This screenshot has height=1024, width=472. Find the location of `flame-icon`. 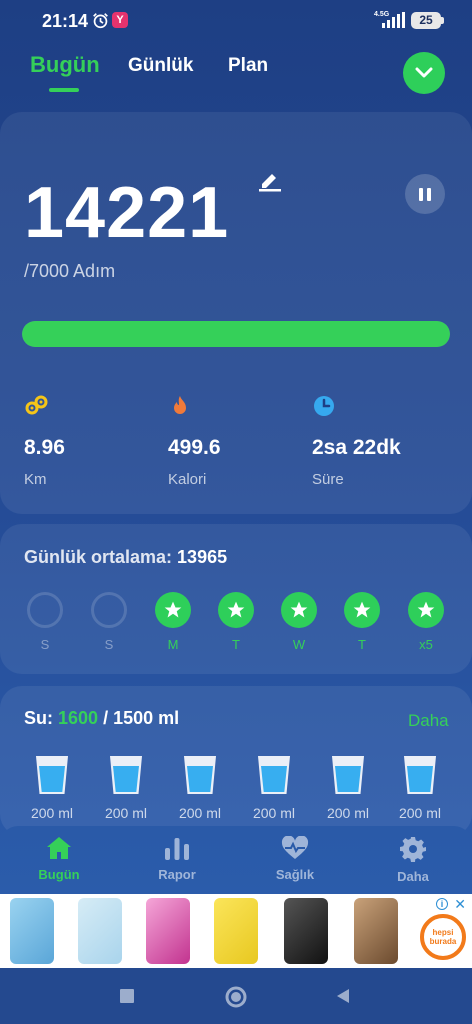

flame-icon is located at coordinates (180, 405).